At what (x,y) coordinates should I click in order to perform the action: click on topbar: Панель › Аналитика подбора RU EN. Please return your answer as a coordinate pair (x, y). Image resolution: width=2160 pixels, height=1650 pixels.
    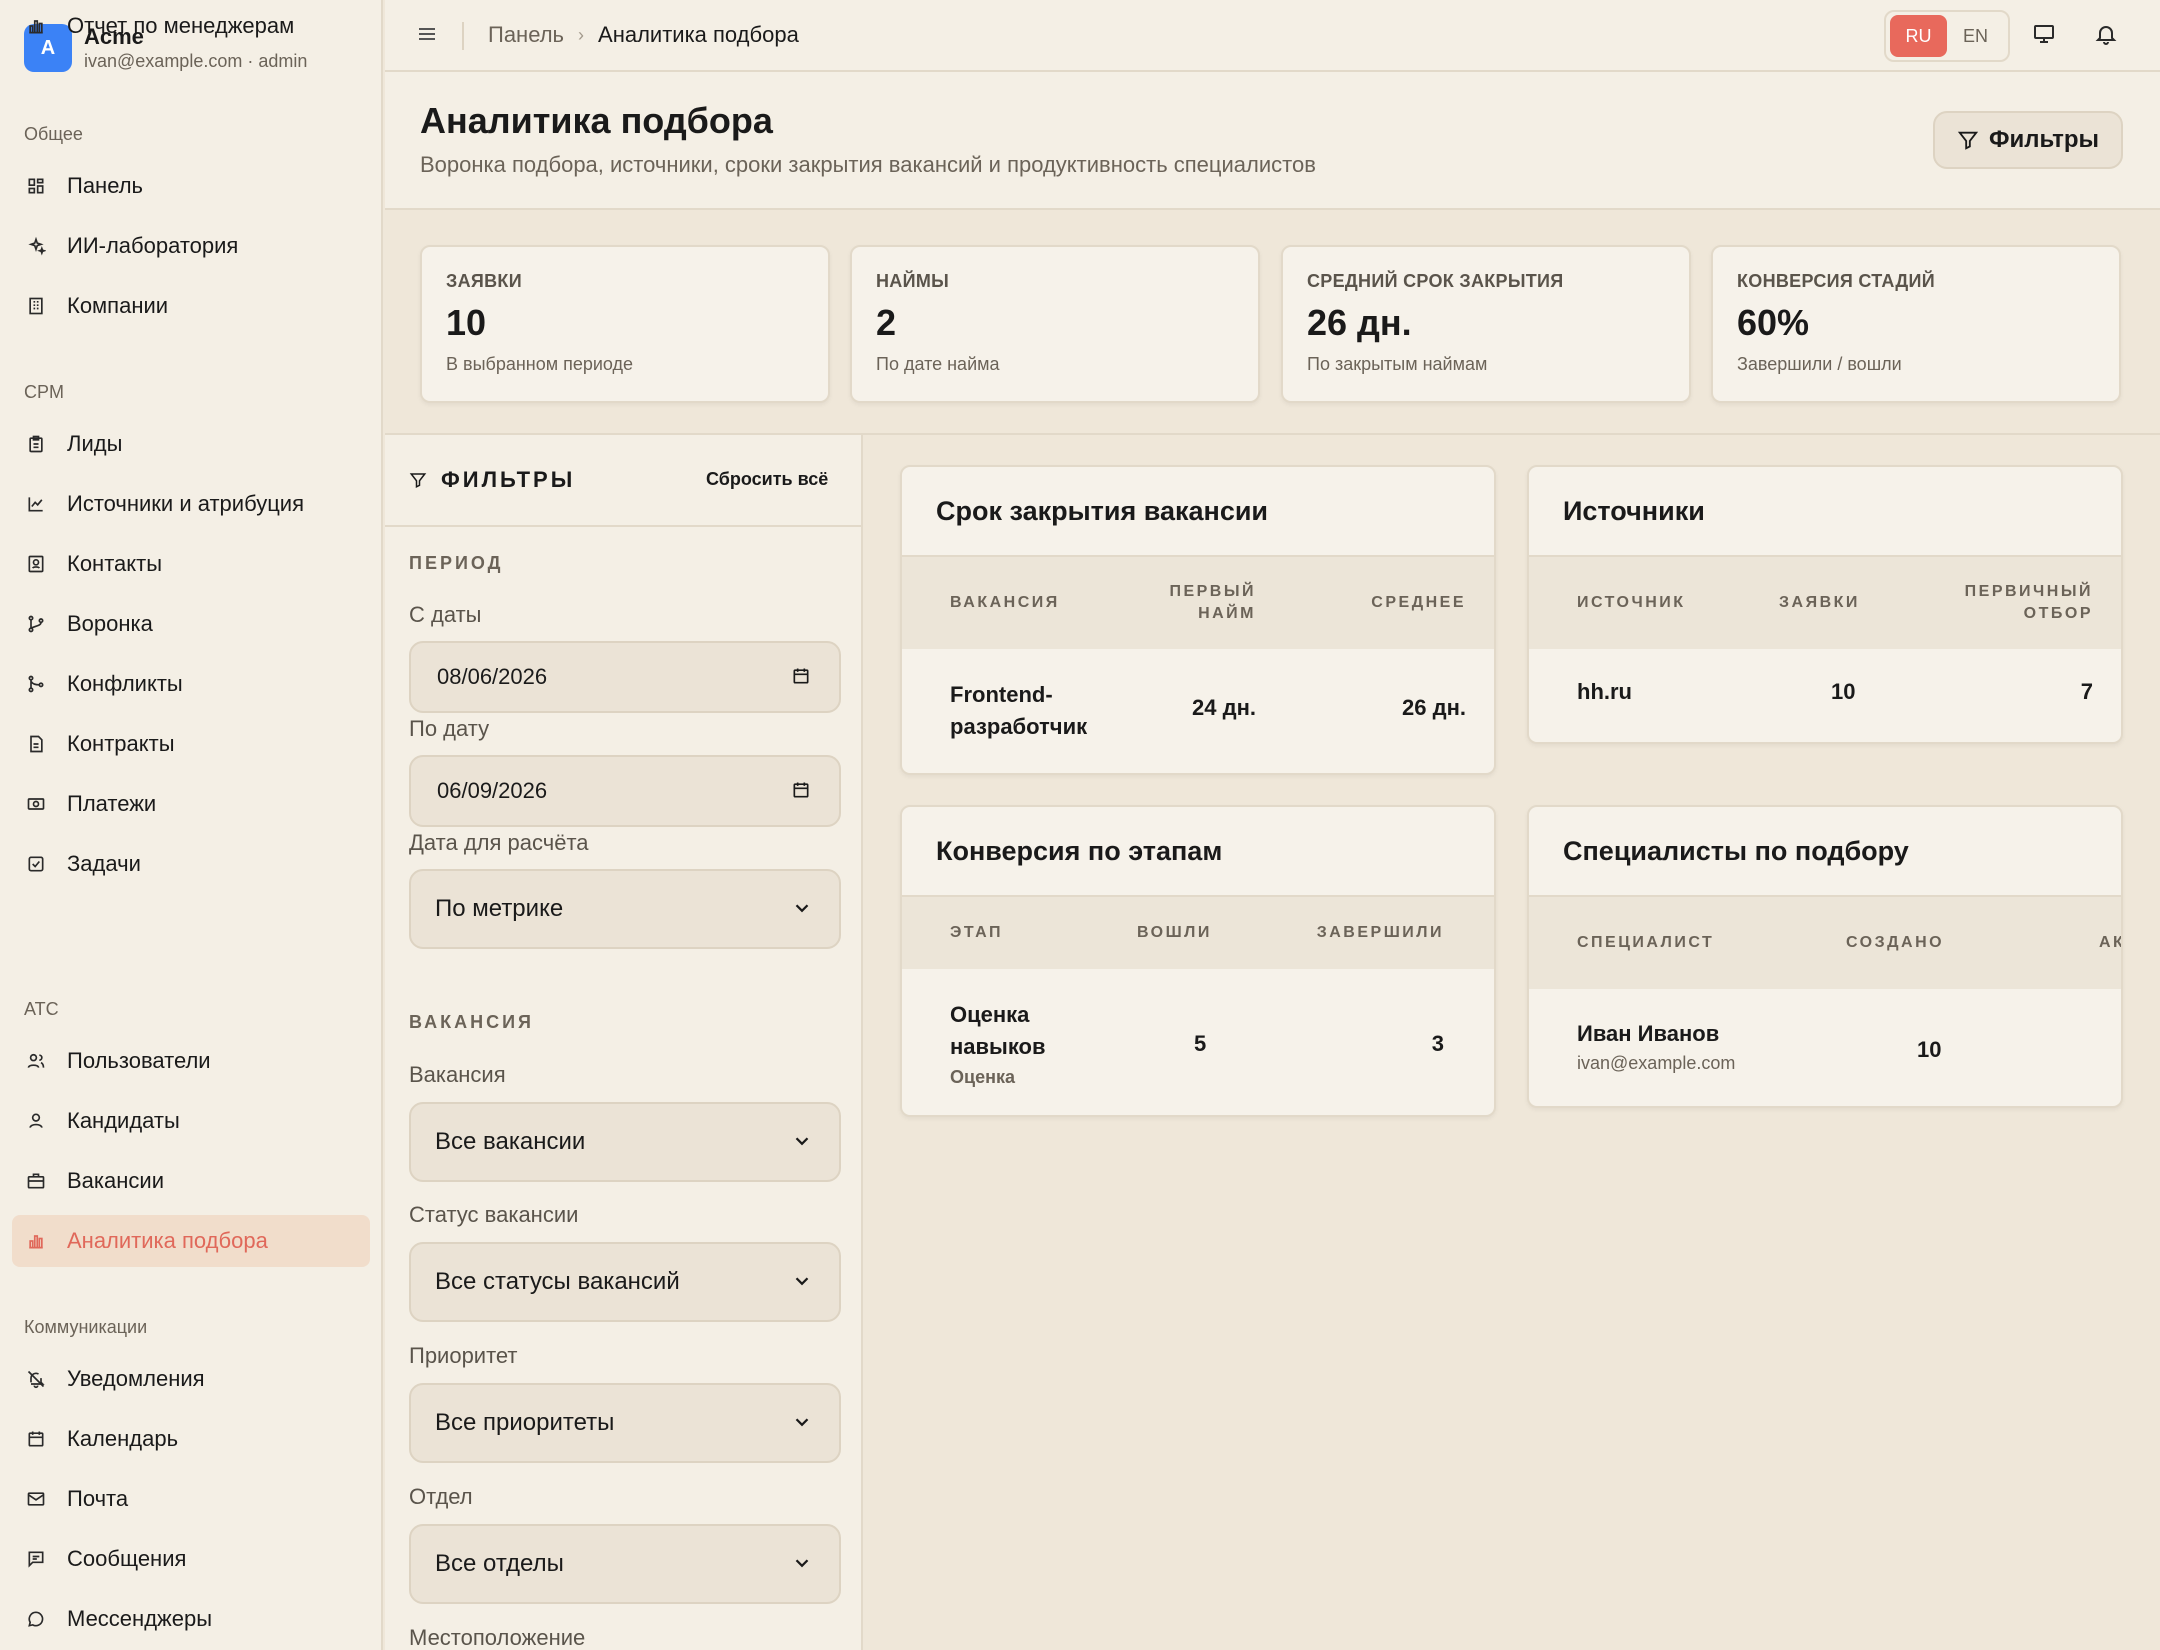
    Looking at the image, I should click on (1272, 36).